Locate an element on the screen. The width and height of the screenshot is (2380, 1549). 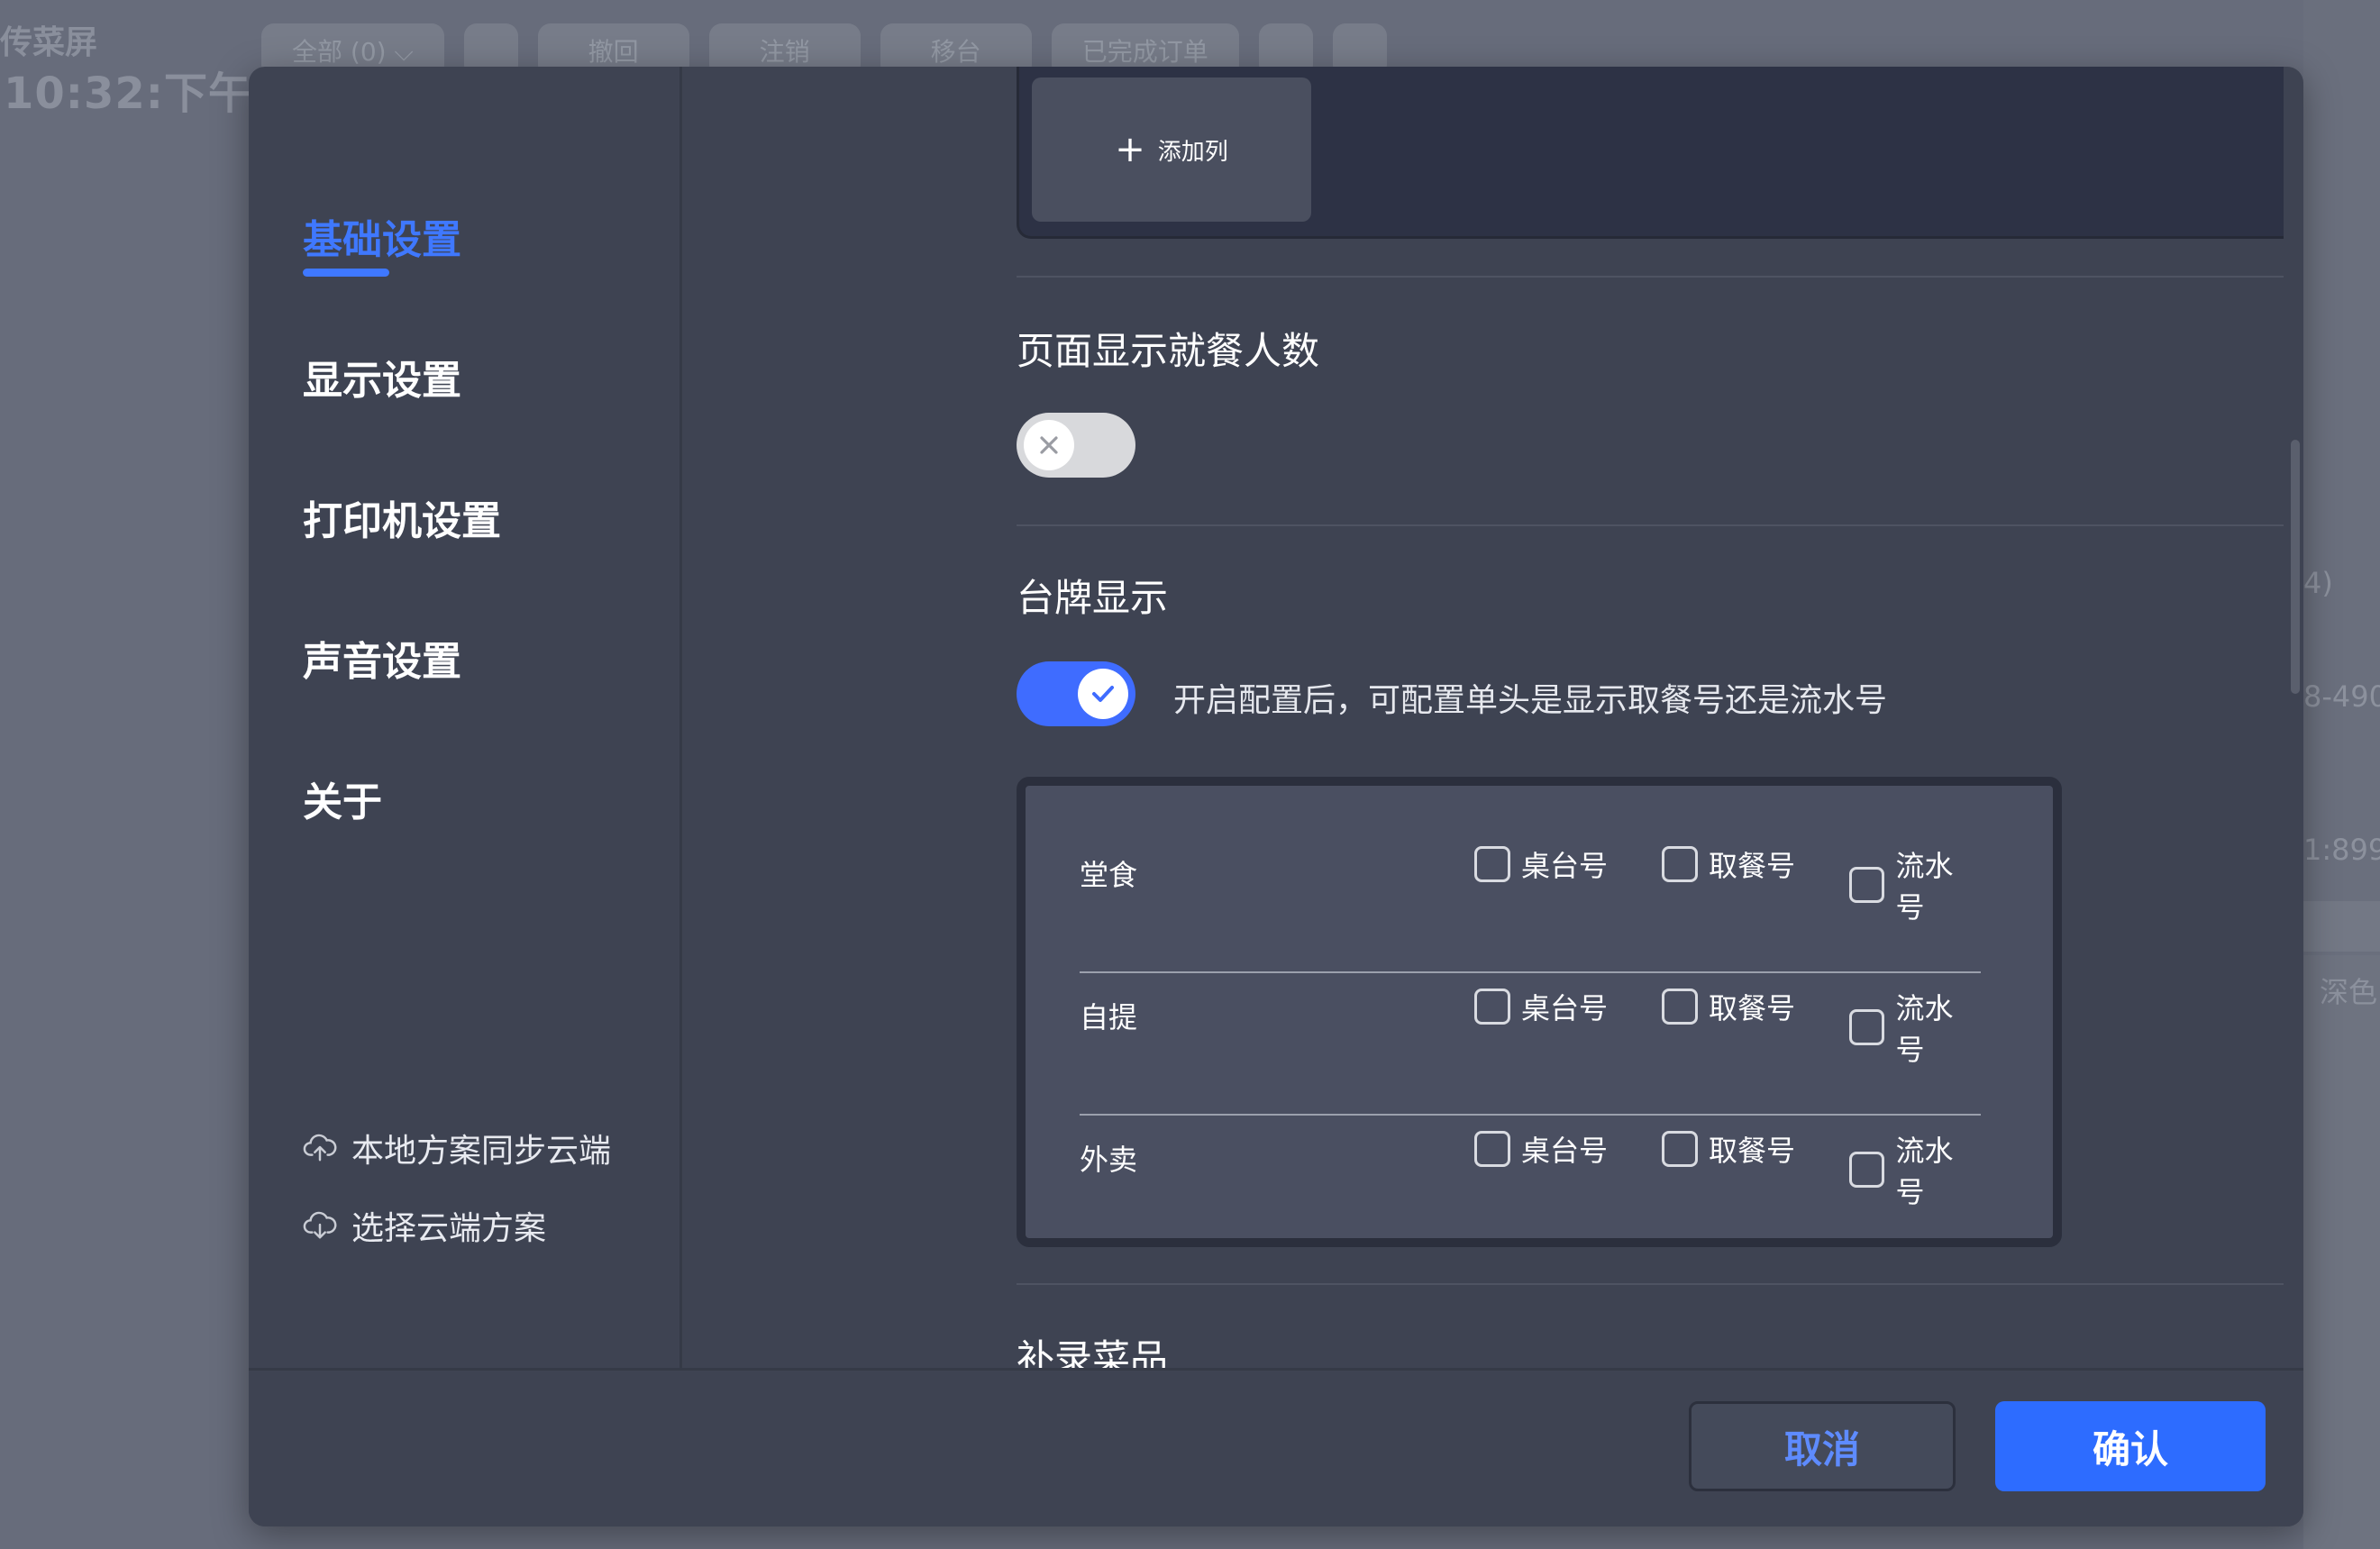
check-icon is located at coordinates (1103, 694).